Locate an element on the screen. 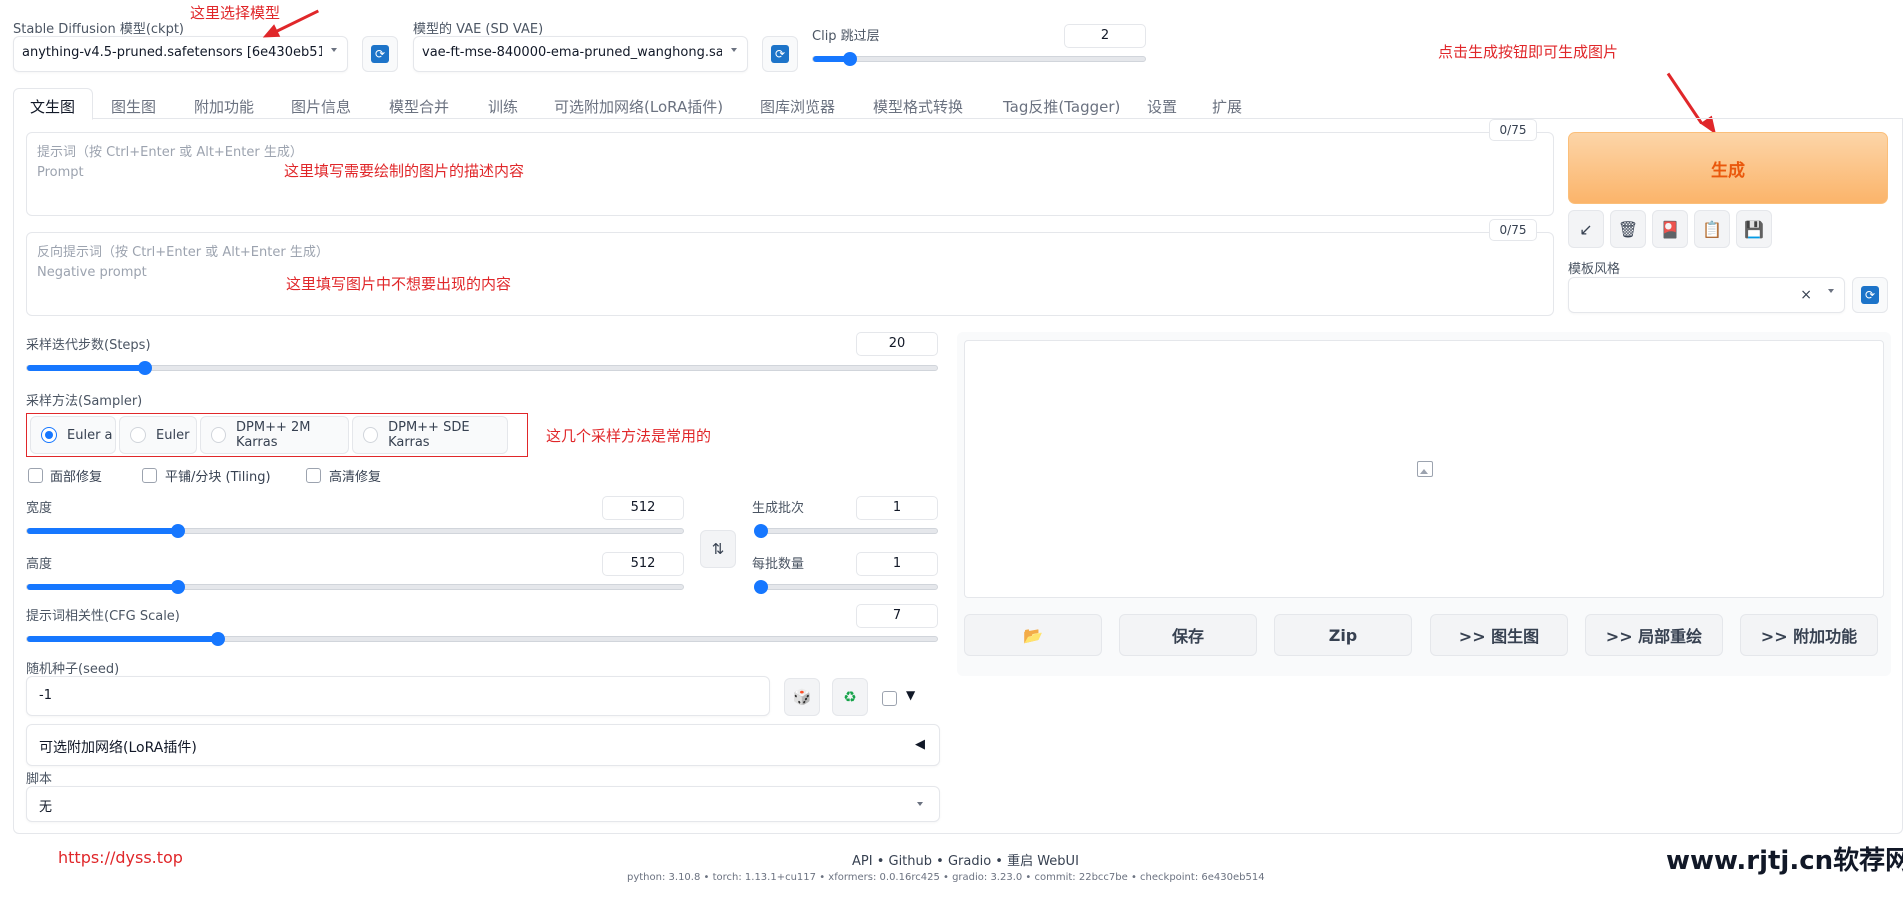  send-to-extras-button: >> 附加功能 is located at coordinates (1809, 635).